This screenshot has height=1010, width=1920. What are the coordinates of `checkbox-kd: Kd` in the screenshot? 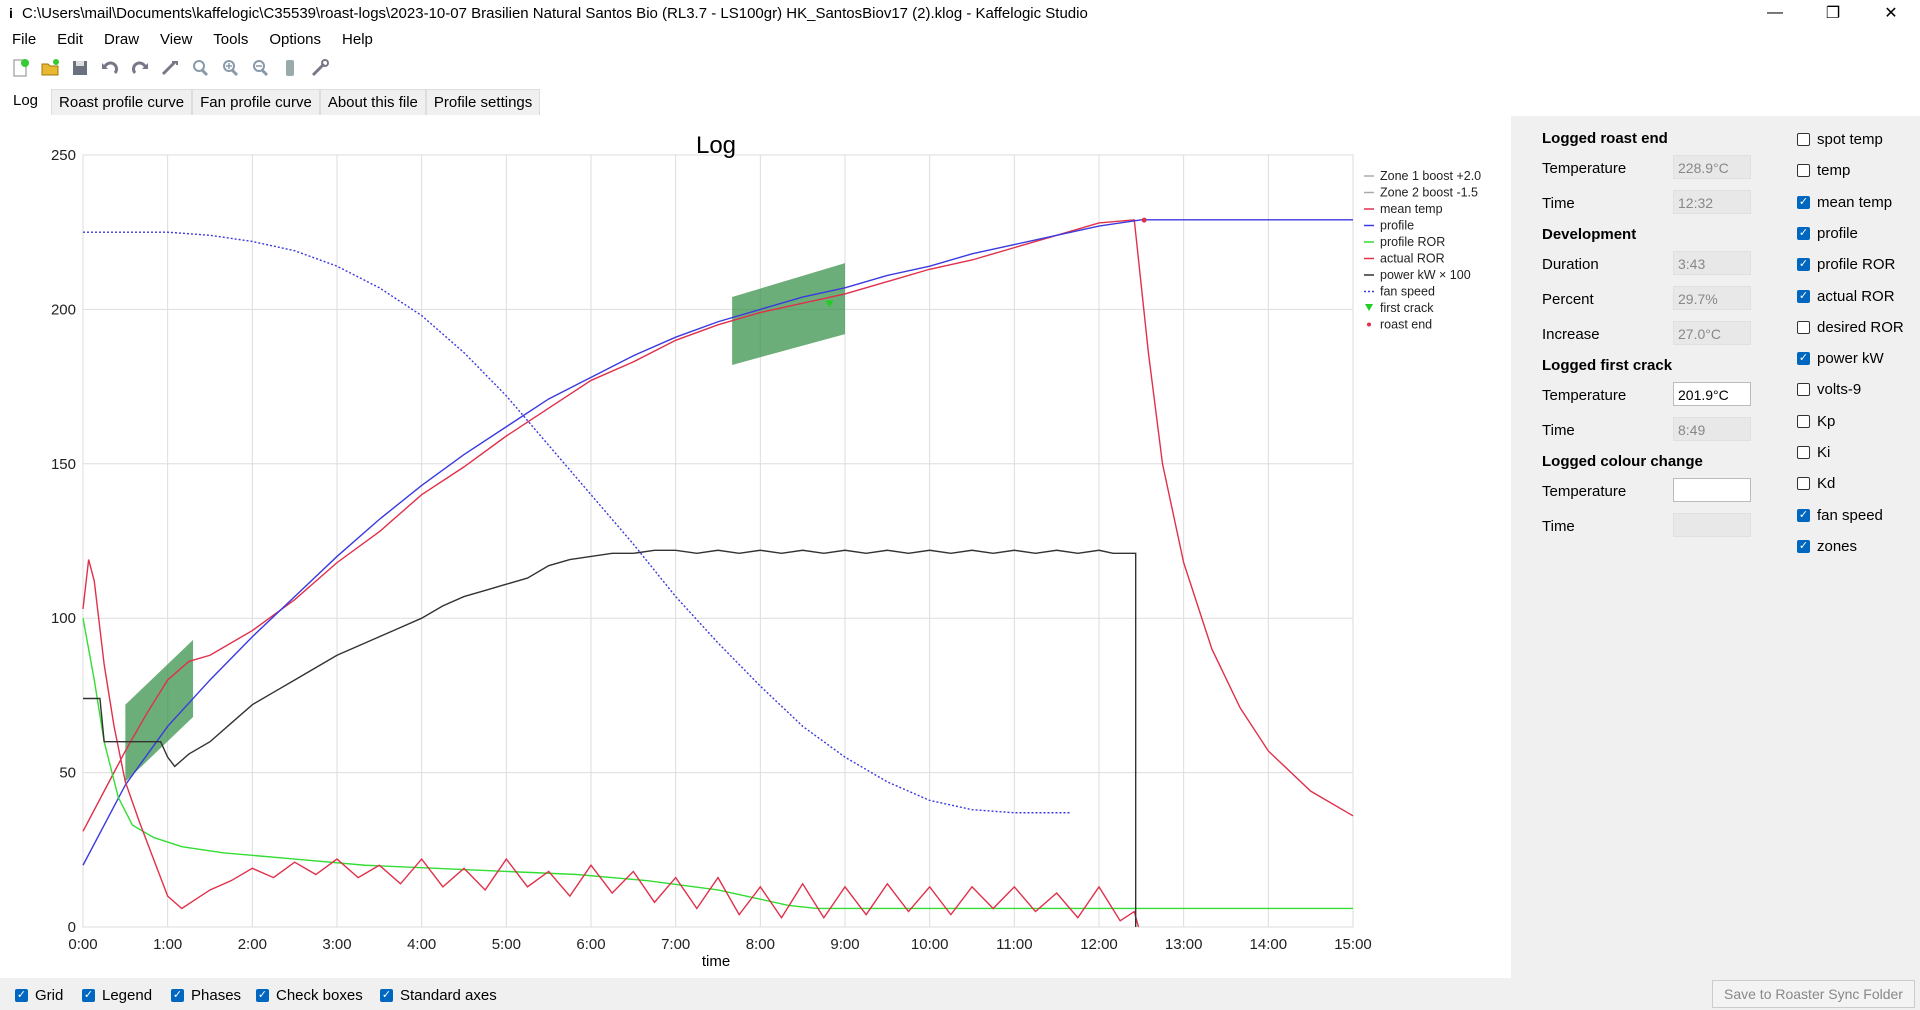 It's located at (1816, 483).